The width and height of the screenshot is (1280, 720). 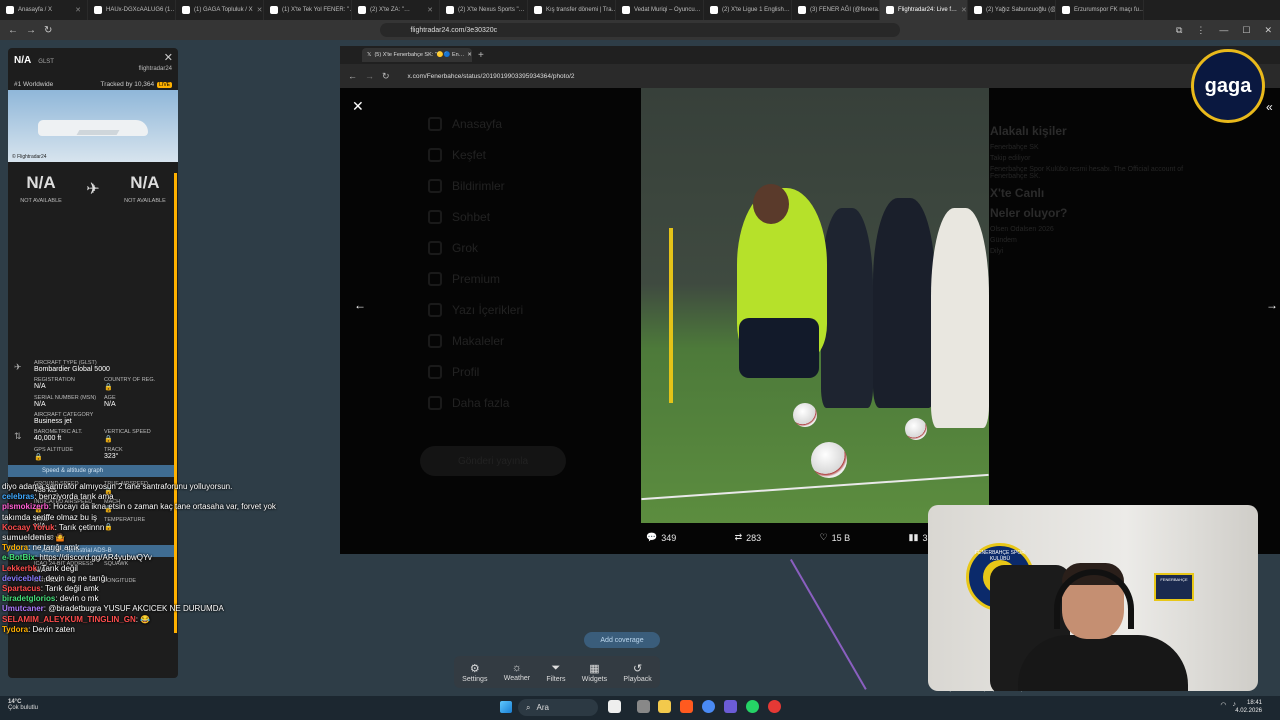 What do you see at coordinates (1100, 10) in the screenshot?
I see `browser-tab: tv-iconErzurumspor FK maçı fu…✕` at bounding box center [1100, 10].